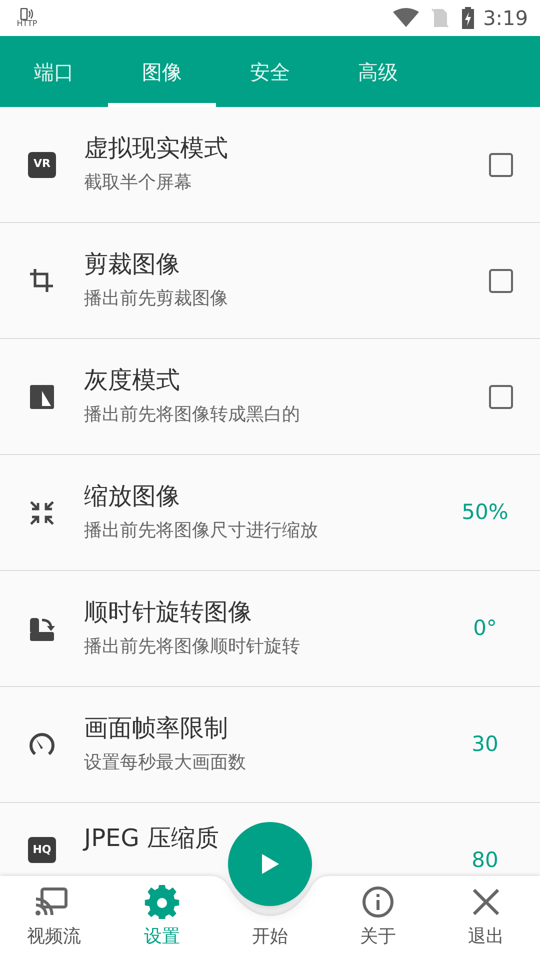 The image size is (540, 960). Describe the element at coordinates (468, 18) in the screenshot. I see `battery-charging-icon` at that location.